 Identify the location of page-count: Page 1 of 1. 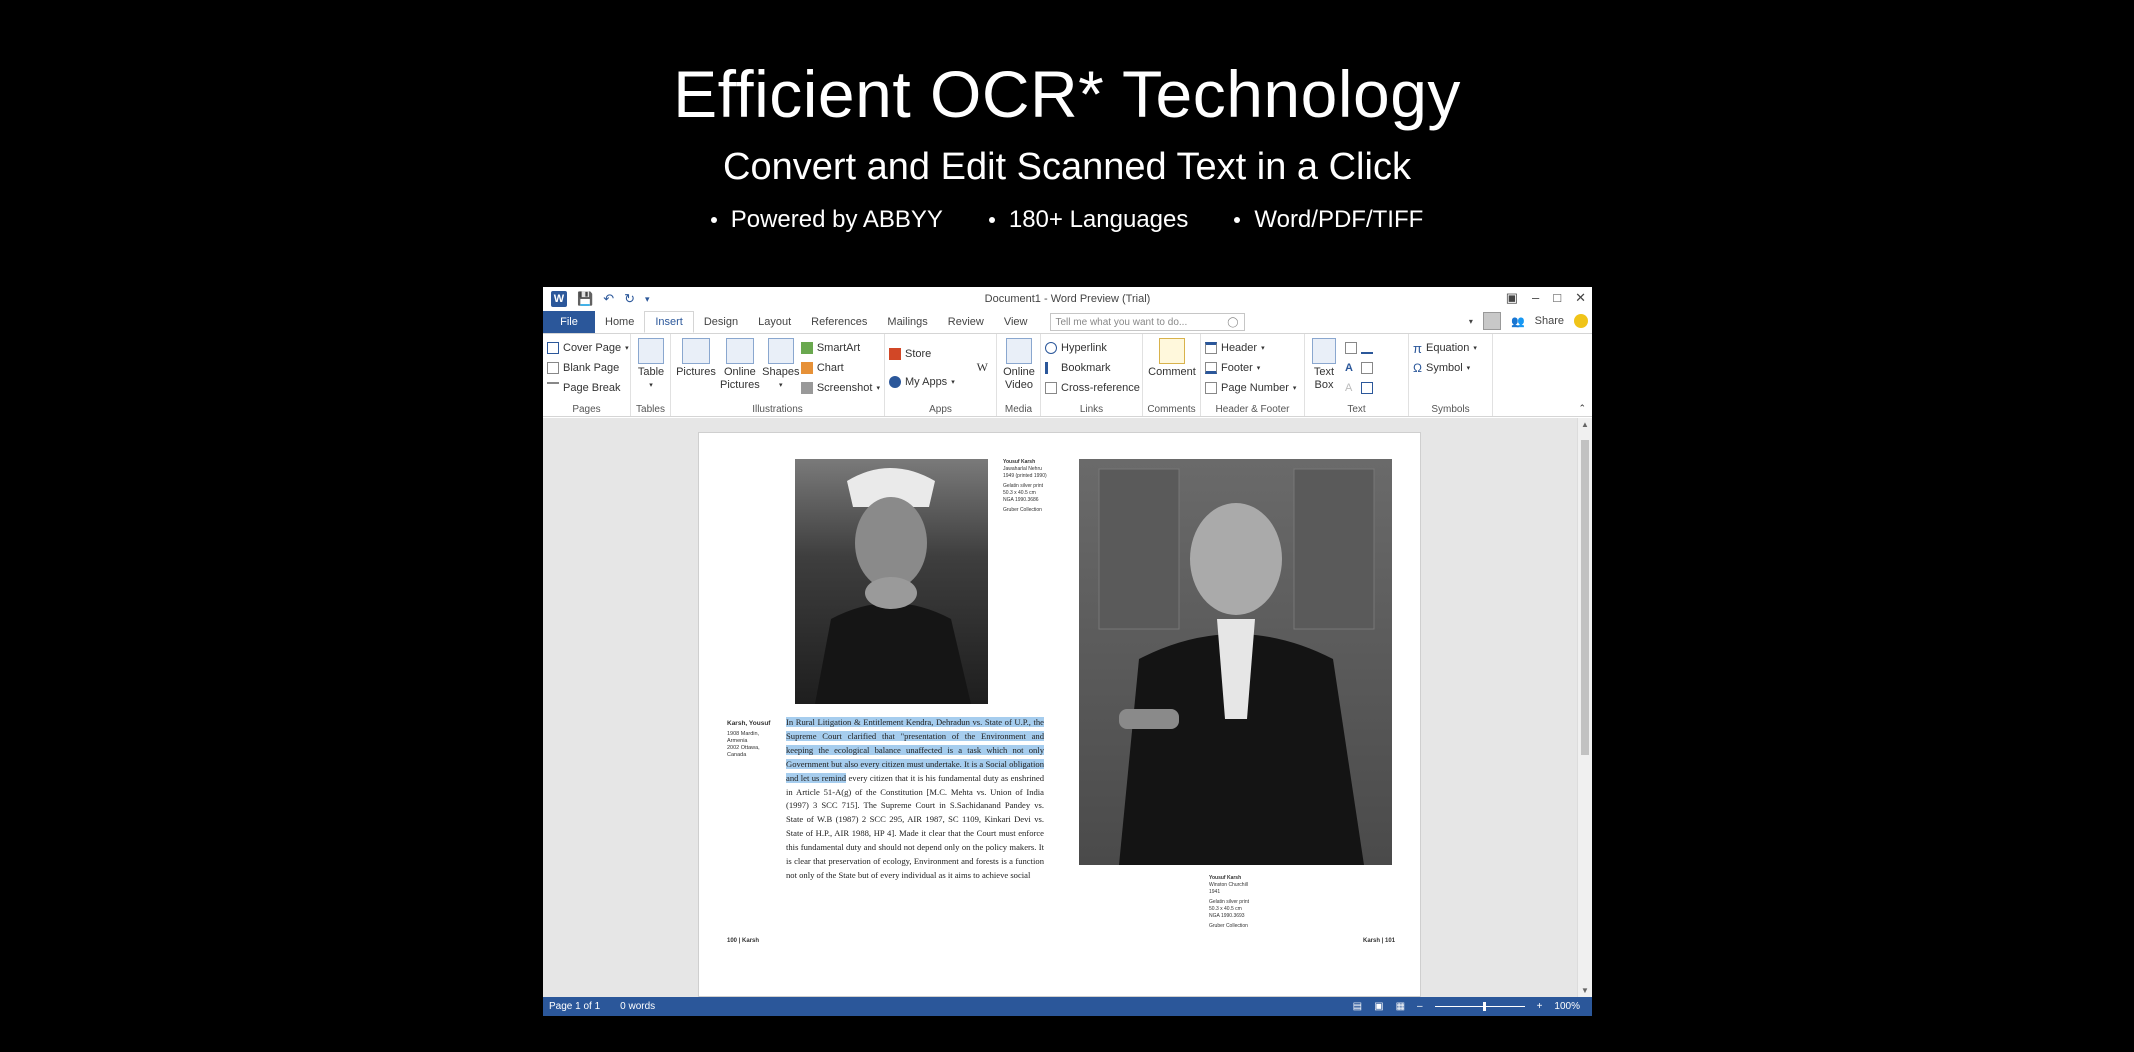
(574, 1006).